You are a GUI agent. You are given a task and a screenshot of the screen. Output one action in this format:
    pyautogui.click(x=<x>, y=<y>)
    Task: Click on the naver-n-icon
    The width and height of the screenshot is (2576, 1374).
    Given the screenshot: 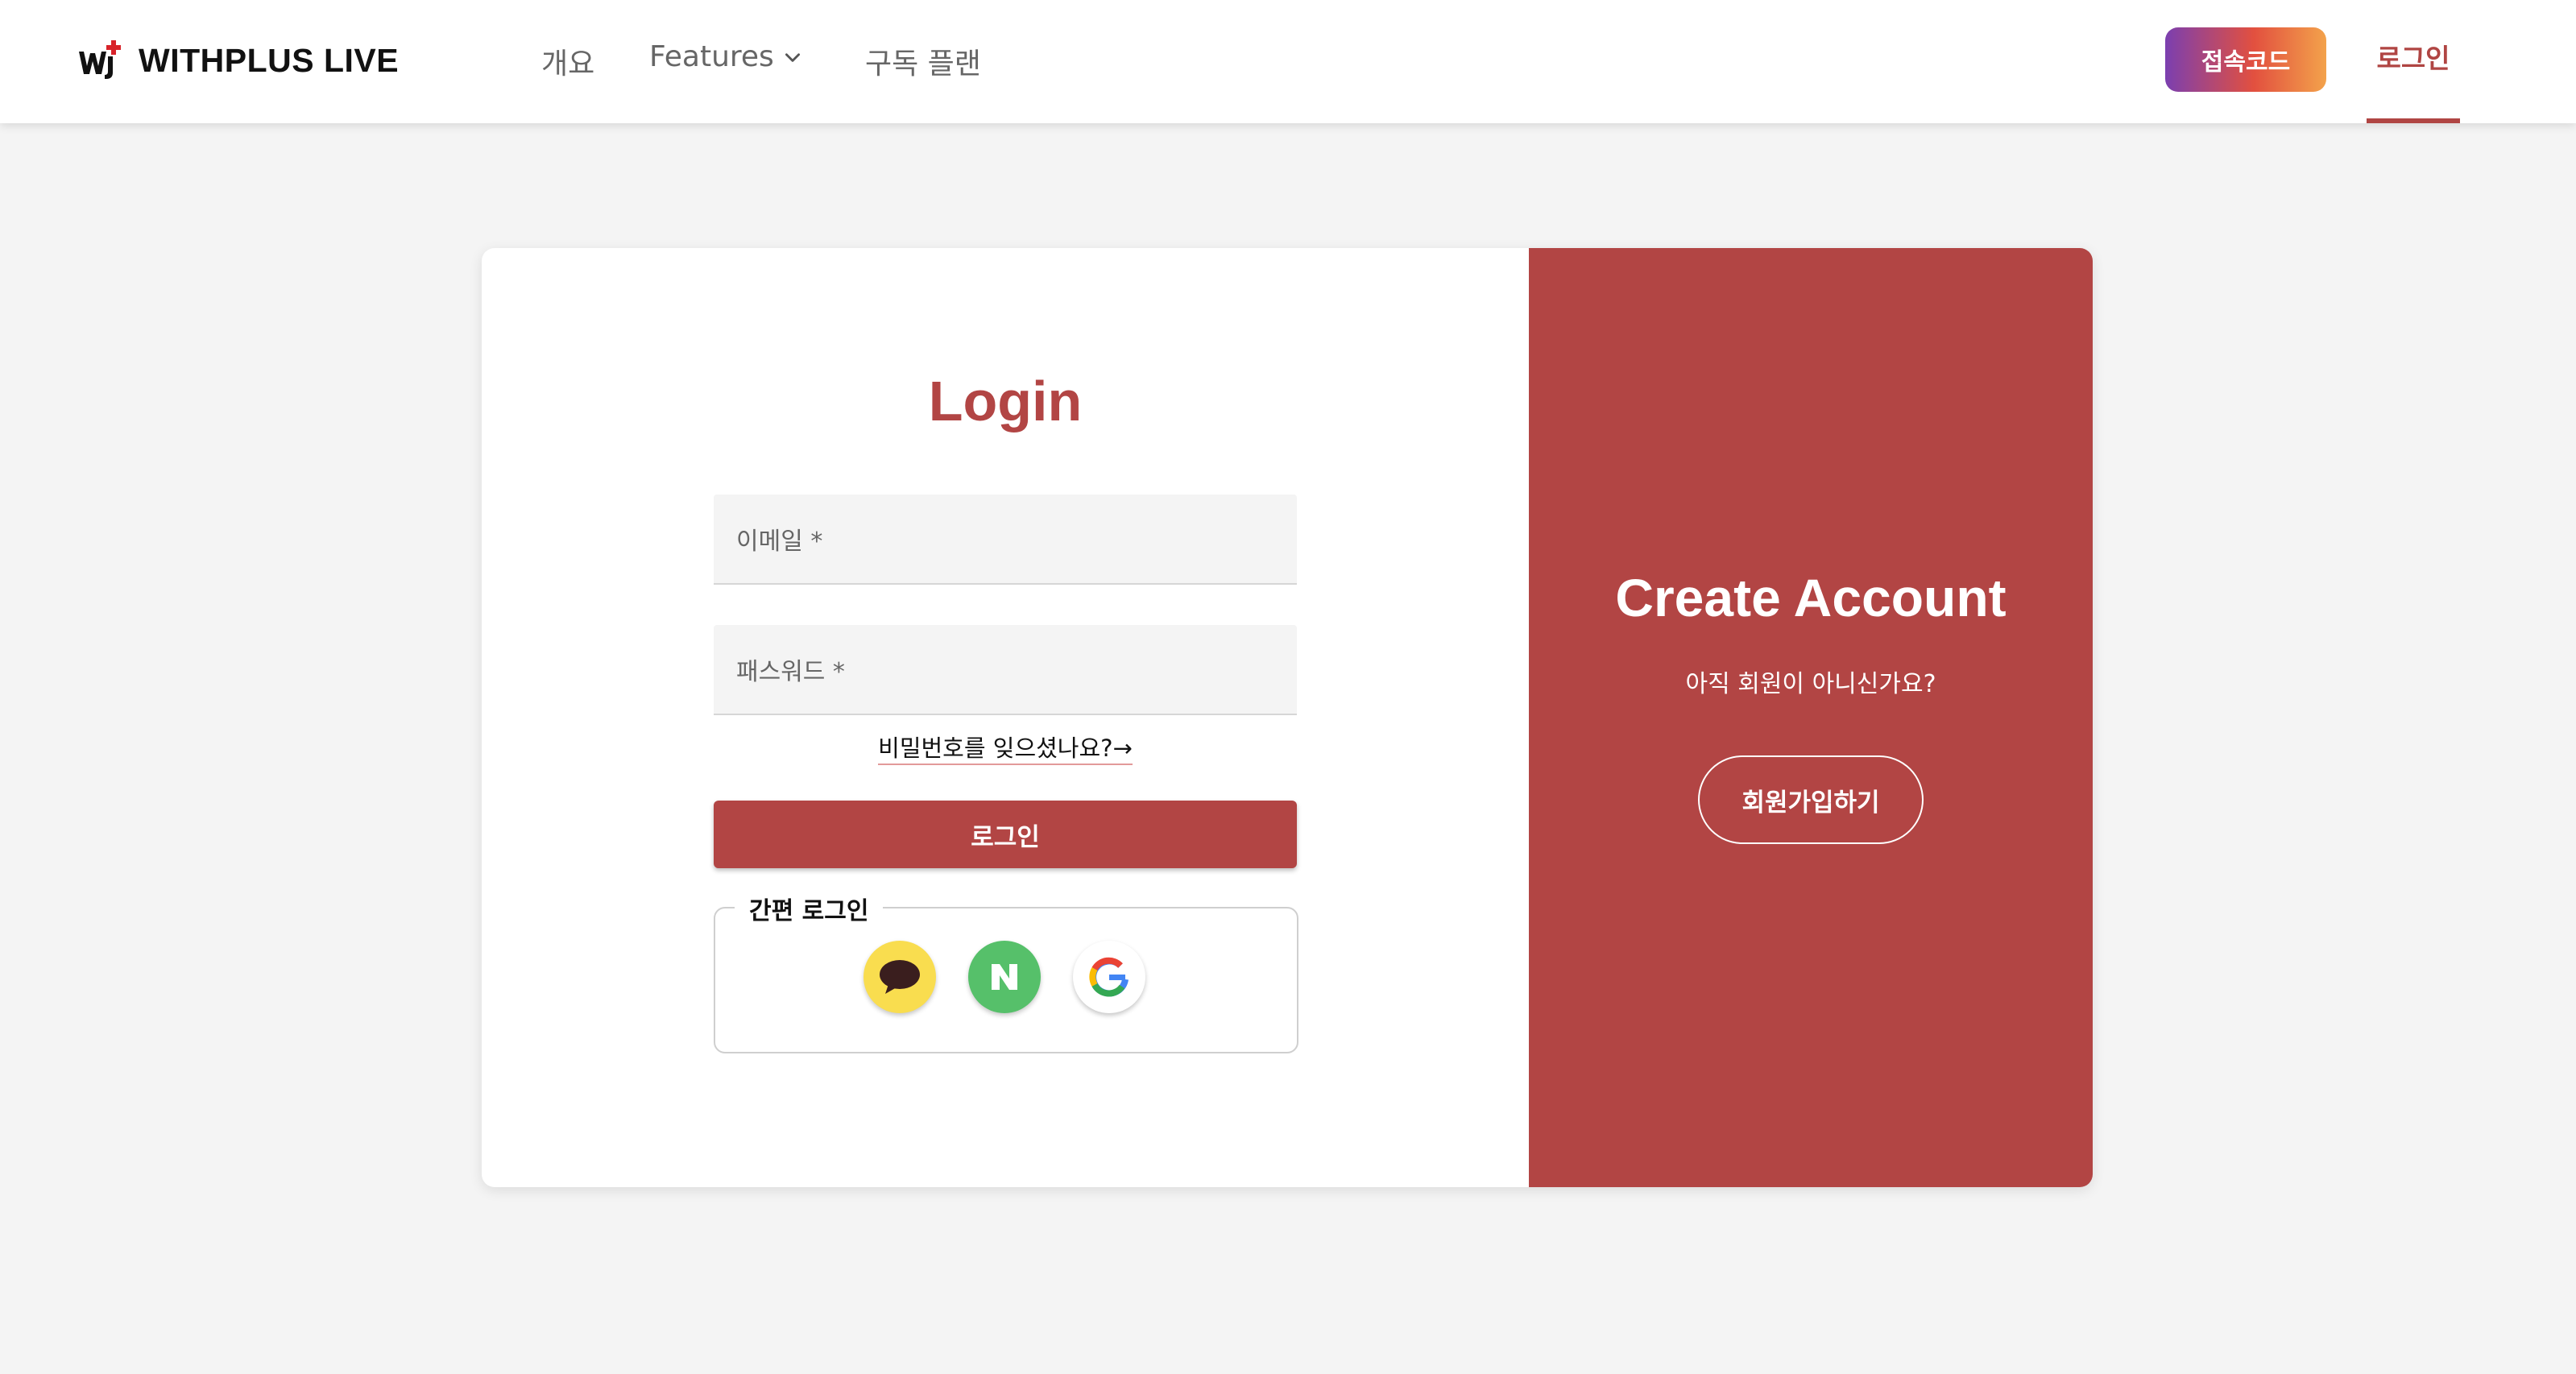 What is the action you would take?
    pyautogui.click(x=1004, y=977)
    